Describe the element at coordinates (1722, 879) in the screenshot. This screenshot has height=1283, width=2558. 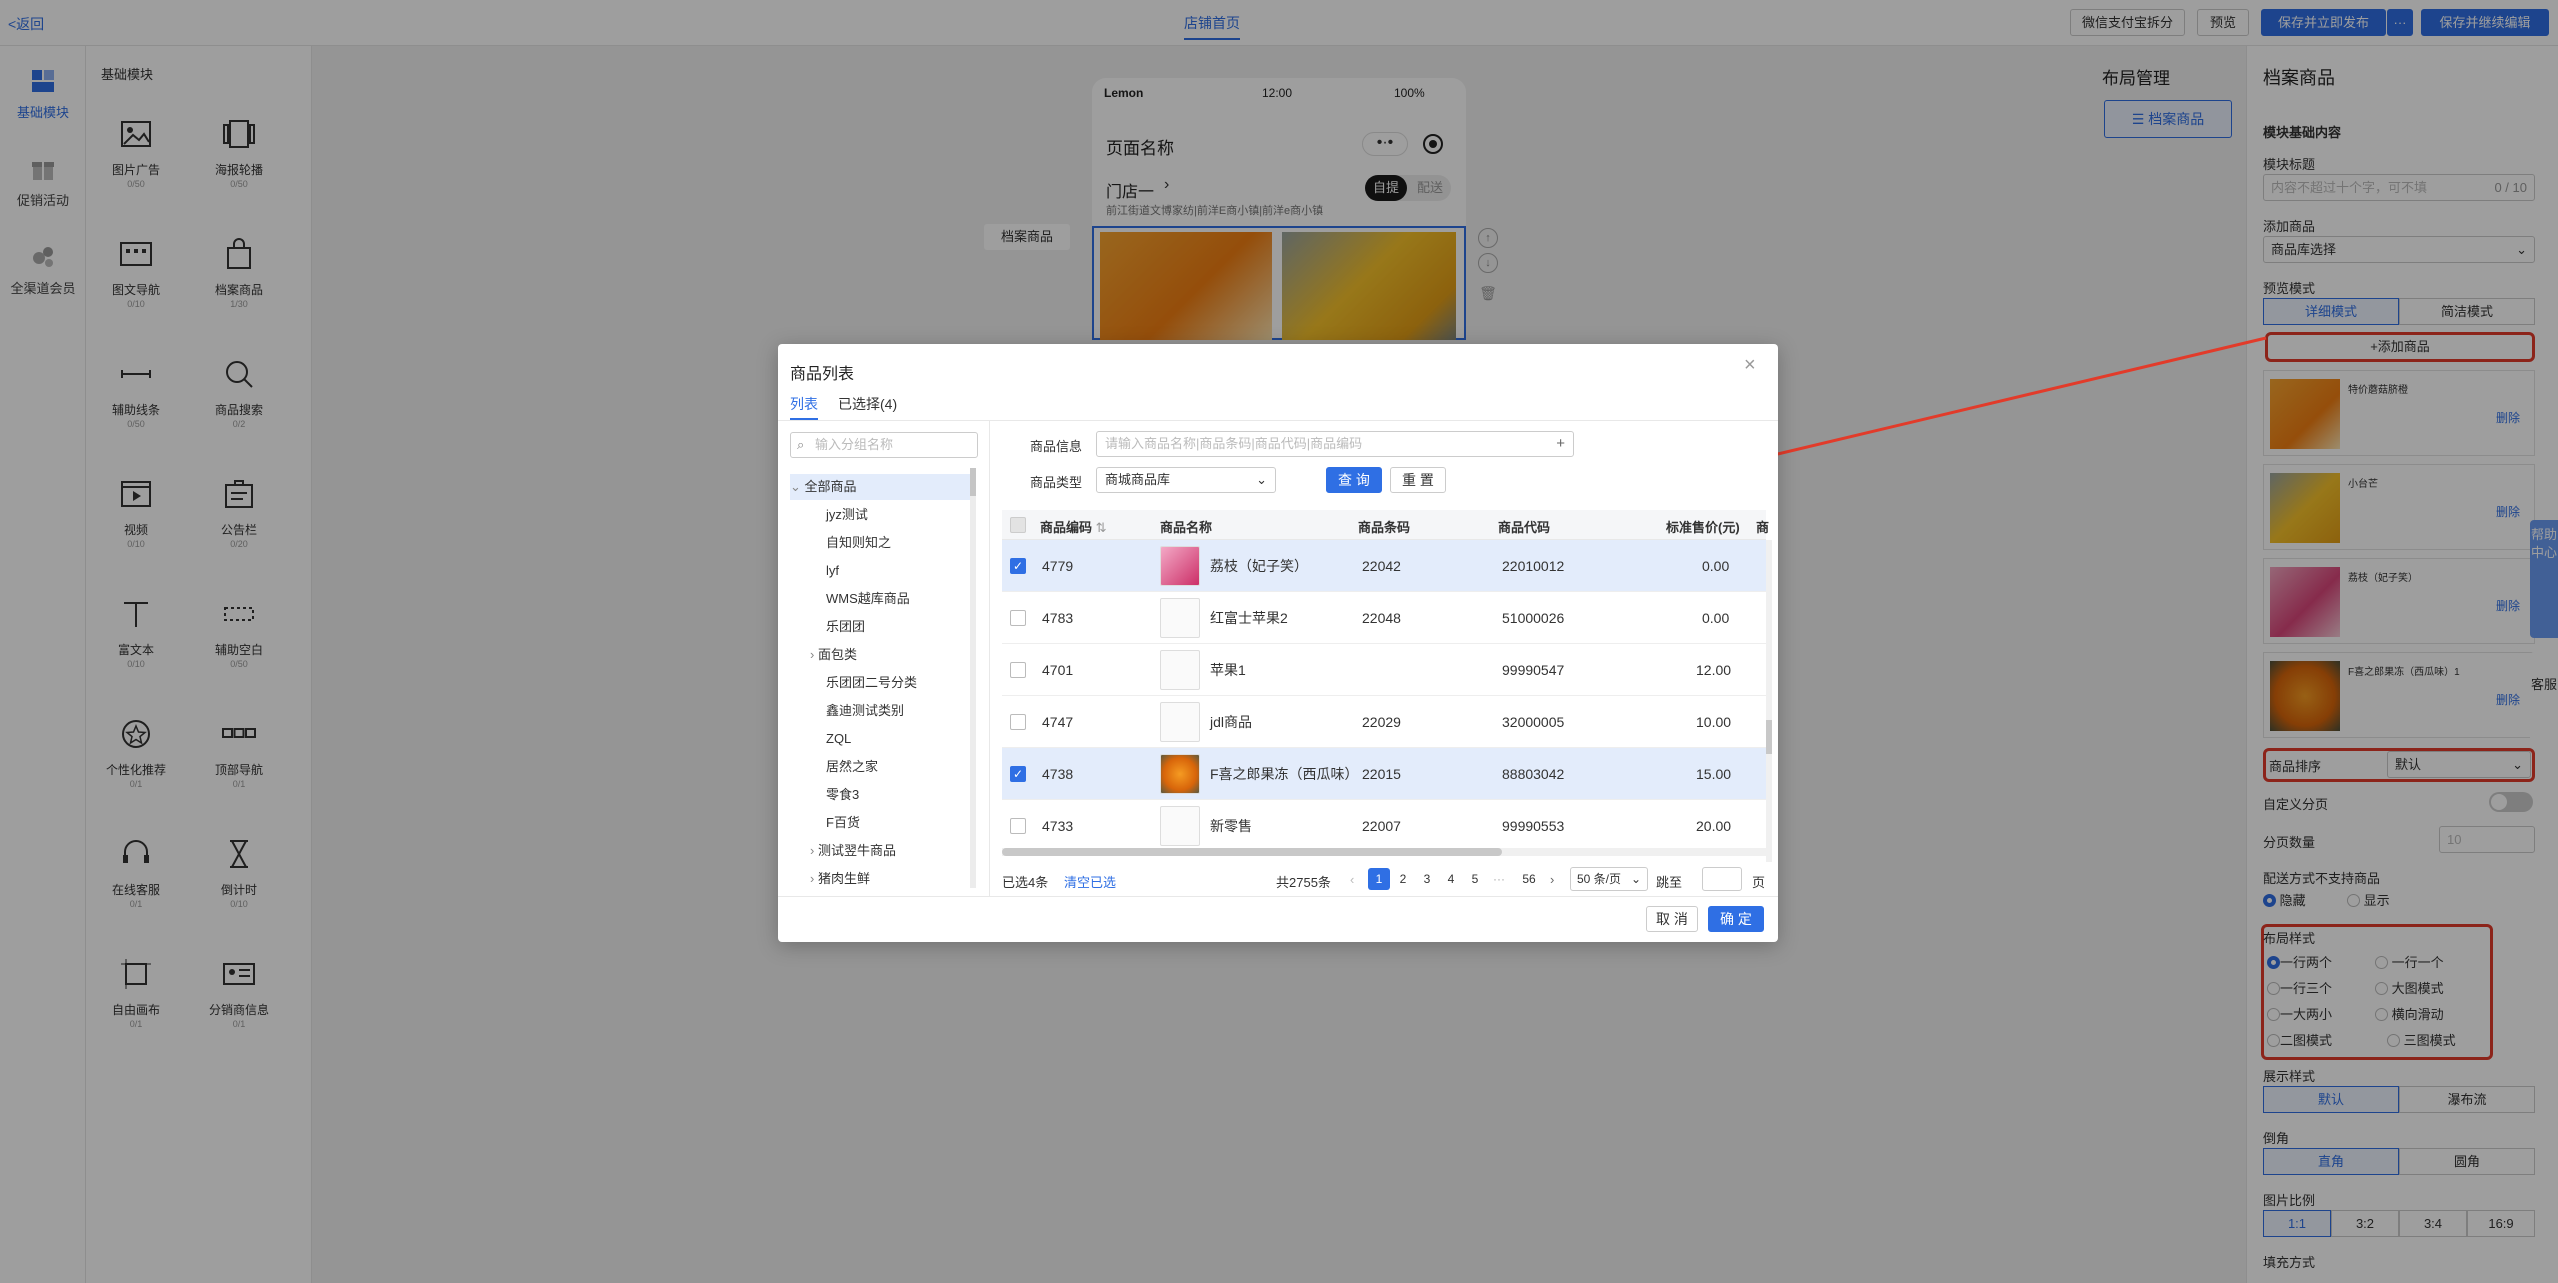
I see `jump-page-input` at that location.